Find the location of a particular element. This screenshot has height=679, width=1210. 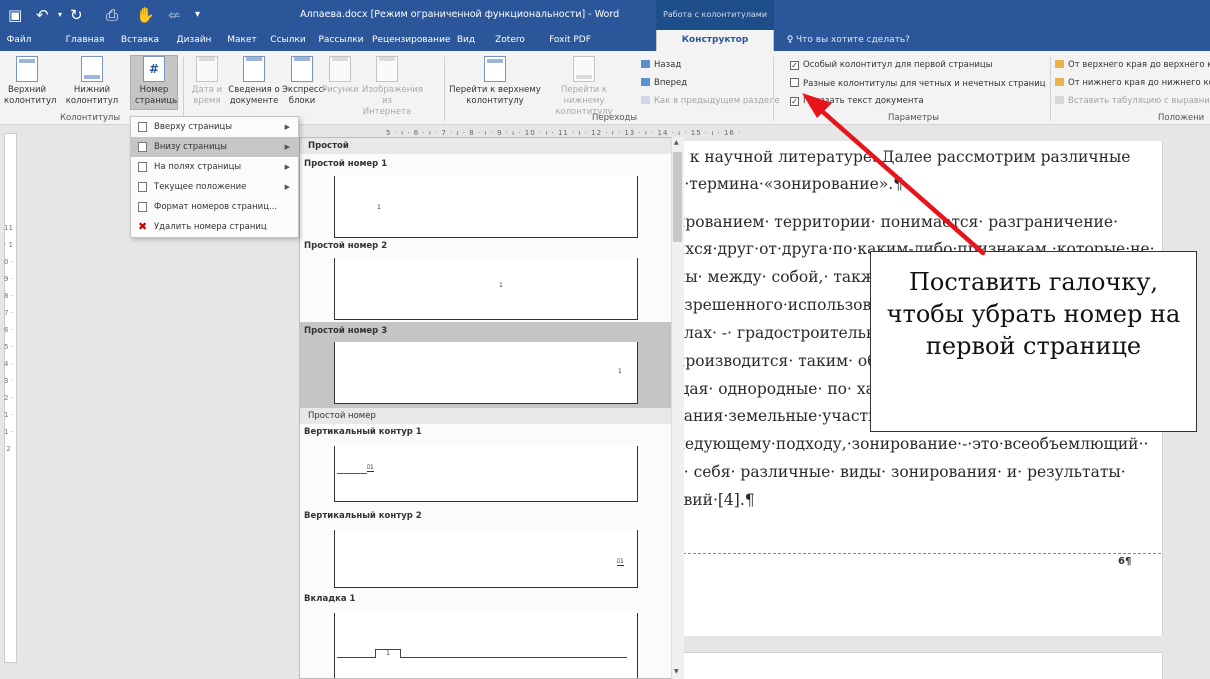

gallery-item-vertical-outline-1: Вертикальный контур 1 ﾛ1 is located at coordinates (485, 466).